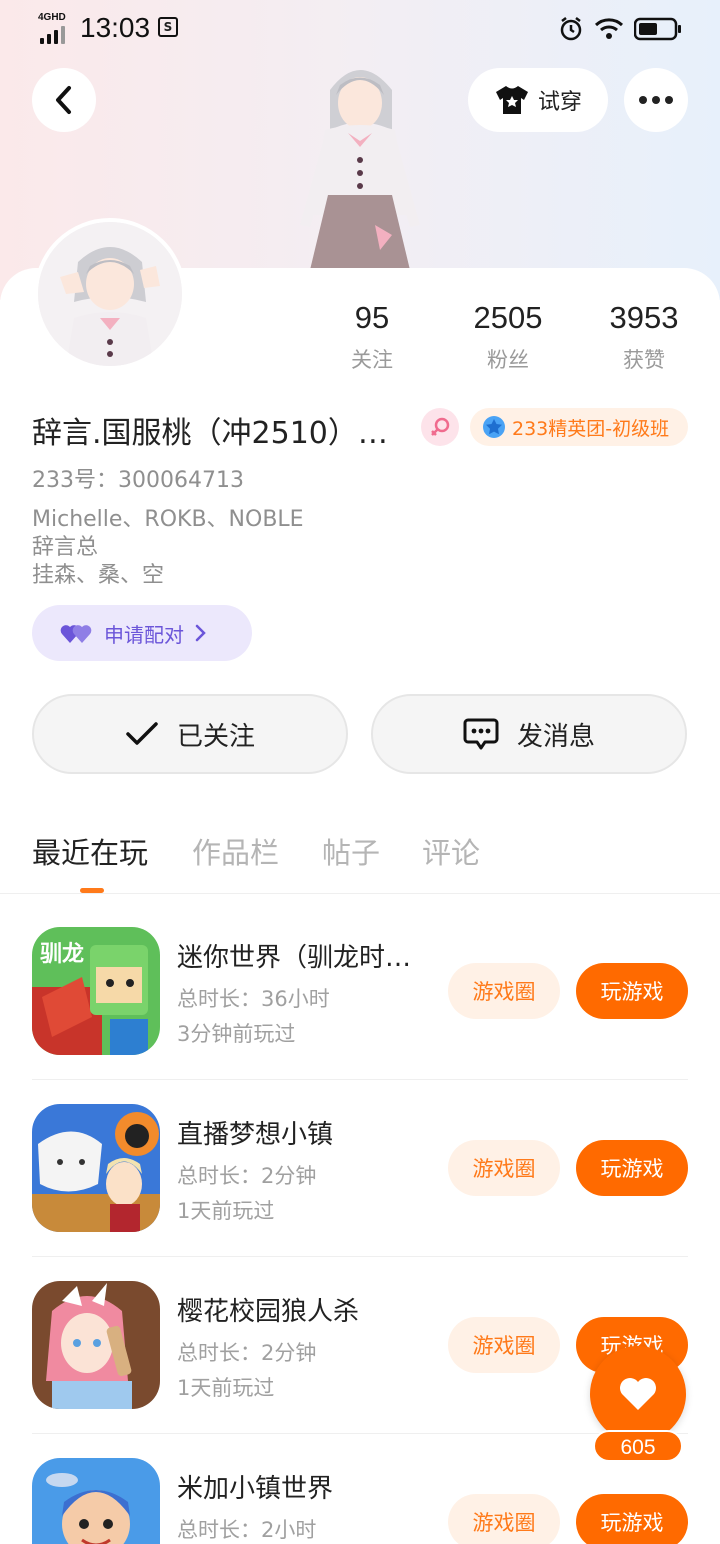 The image size is (720, 1544). Describe the element at coordinates (52, 17) in the screenshot. I see `network-type: 4GHD` at that location.